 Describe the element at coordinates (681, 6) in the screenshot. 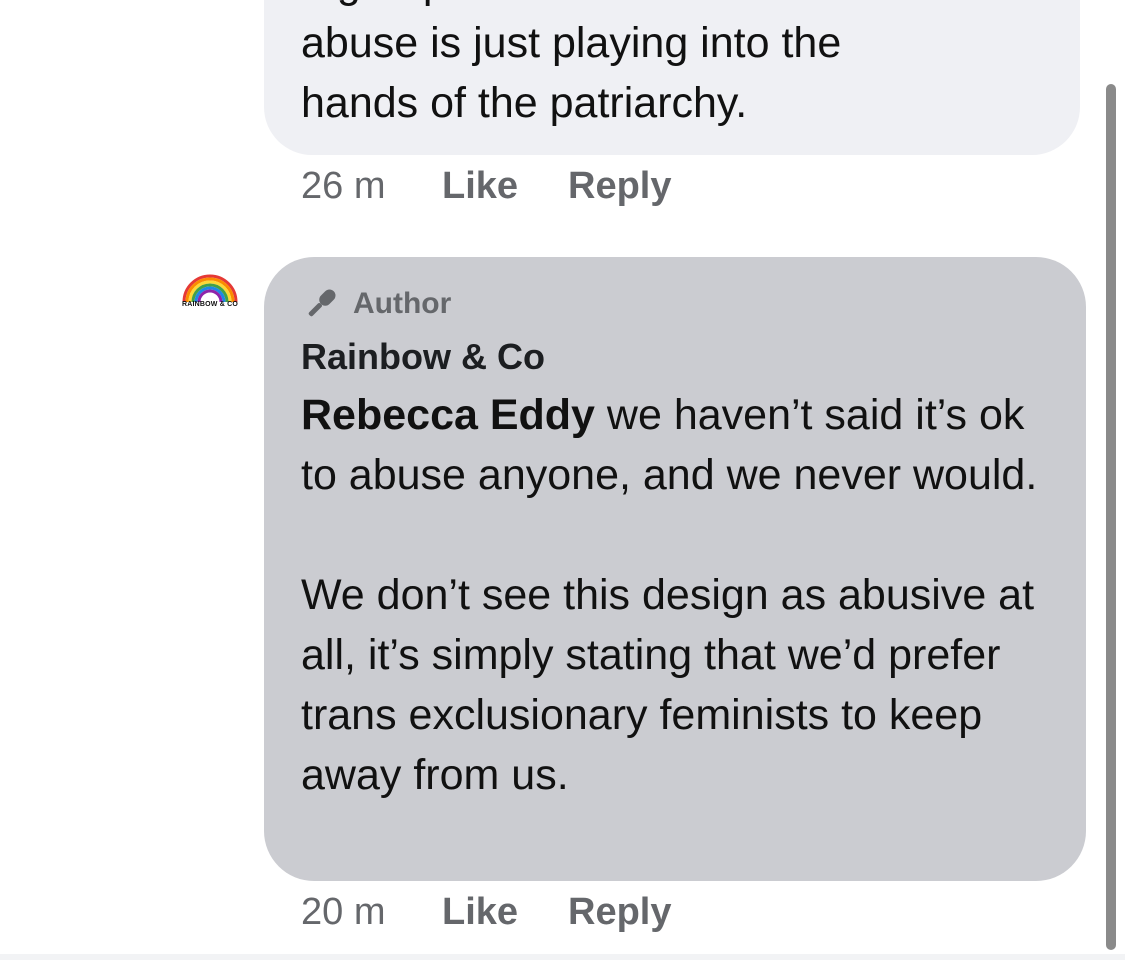

I see `comment-line: a group of women that it is "ok" to` at that location.